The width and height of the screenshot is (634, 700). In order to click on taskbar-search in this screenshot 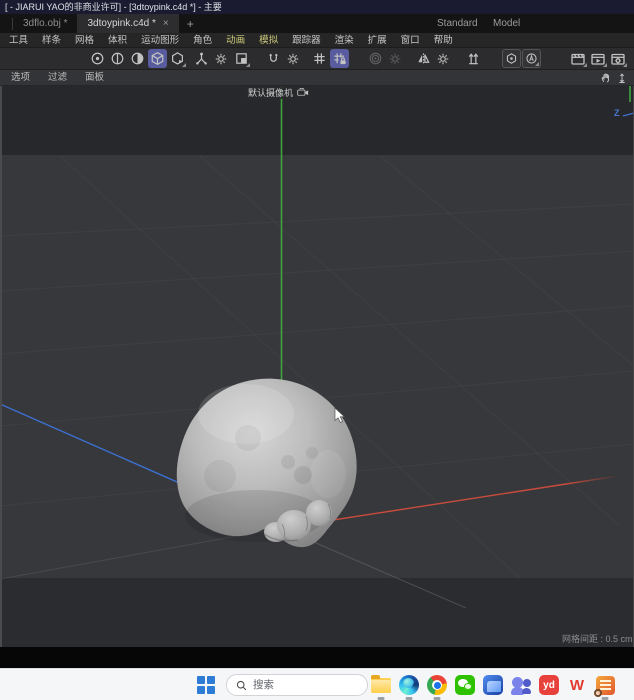, I will do `click(297, 685)`.